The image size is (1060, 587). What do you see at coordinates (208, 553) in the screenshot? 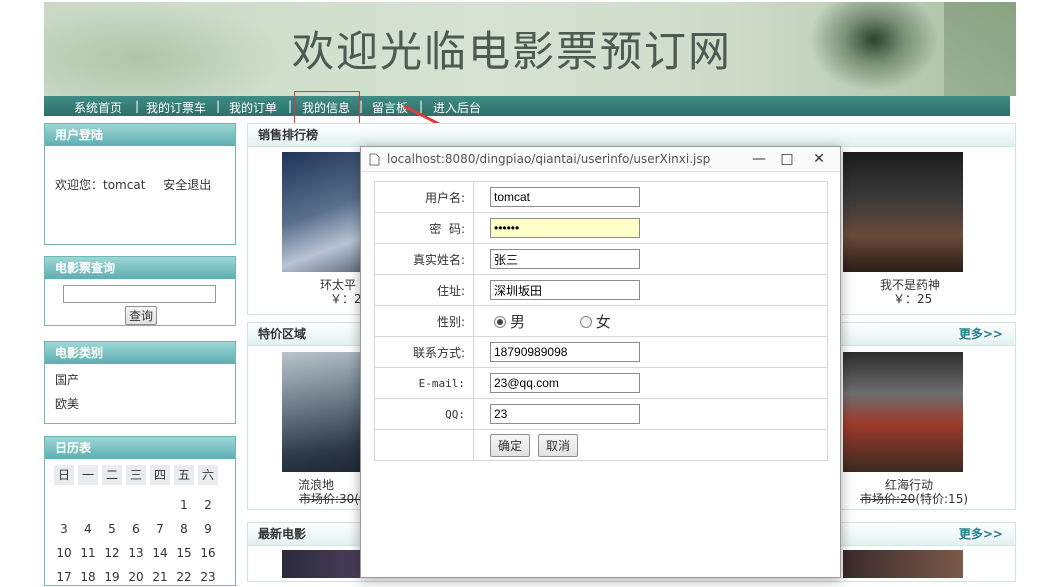
I see `calendar-day: 16` at bounding box center [208, 553].